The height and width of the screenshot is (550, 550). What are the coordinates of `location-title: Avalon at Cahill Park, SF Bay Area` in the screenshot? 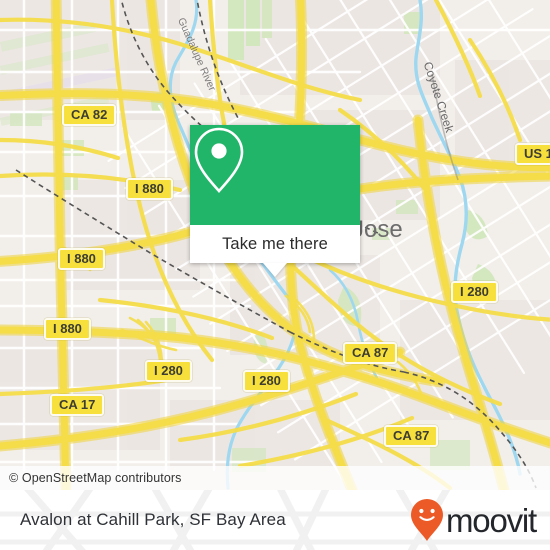 It's located at (153, 519).